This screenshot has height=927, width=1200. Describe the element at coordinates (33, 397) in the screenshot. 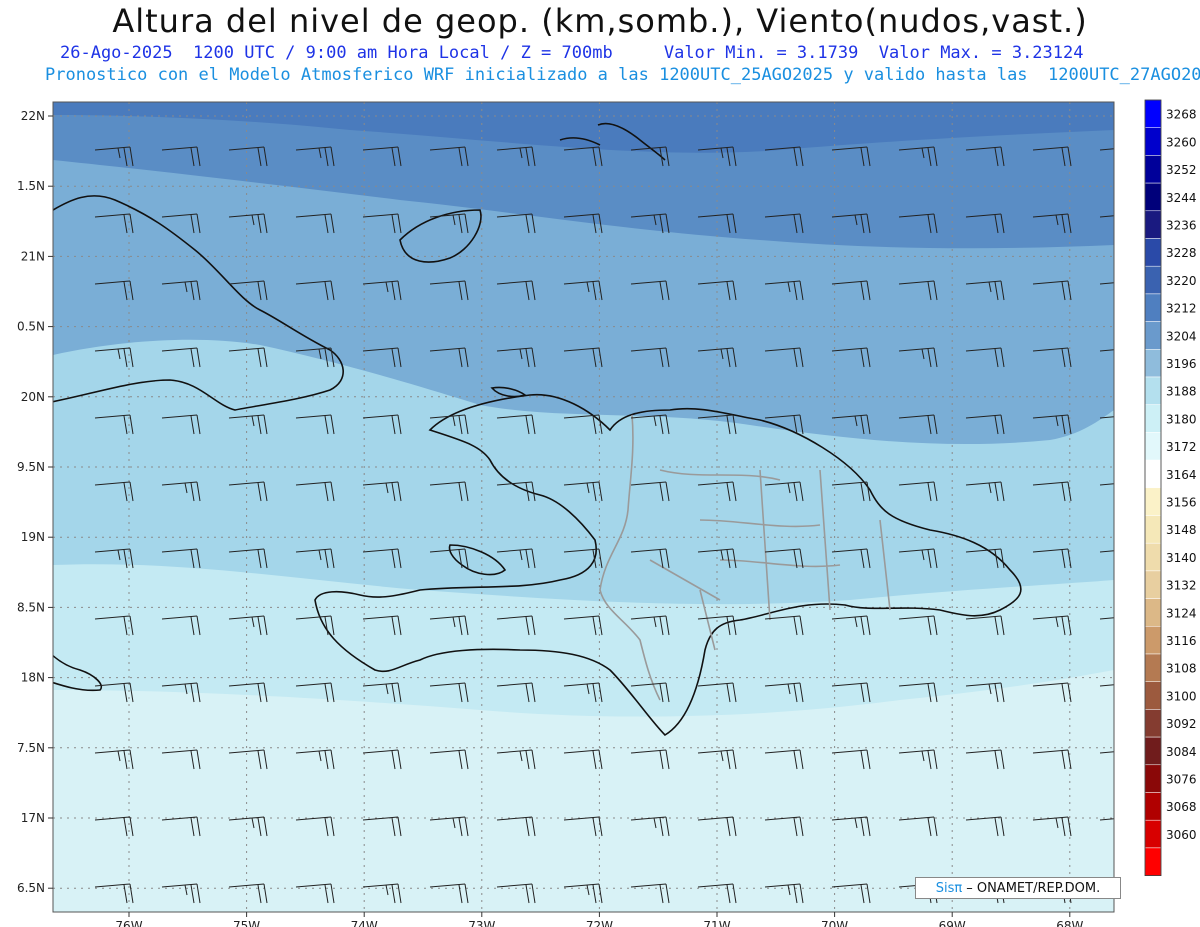

I see `lat-label: 20N` at that location.